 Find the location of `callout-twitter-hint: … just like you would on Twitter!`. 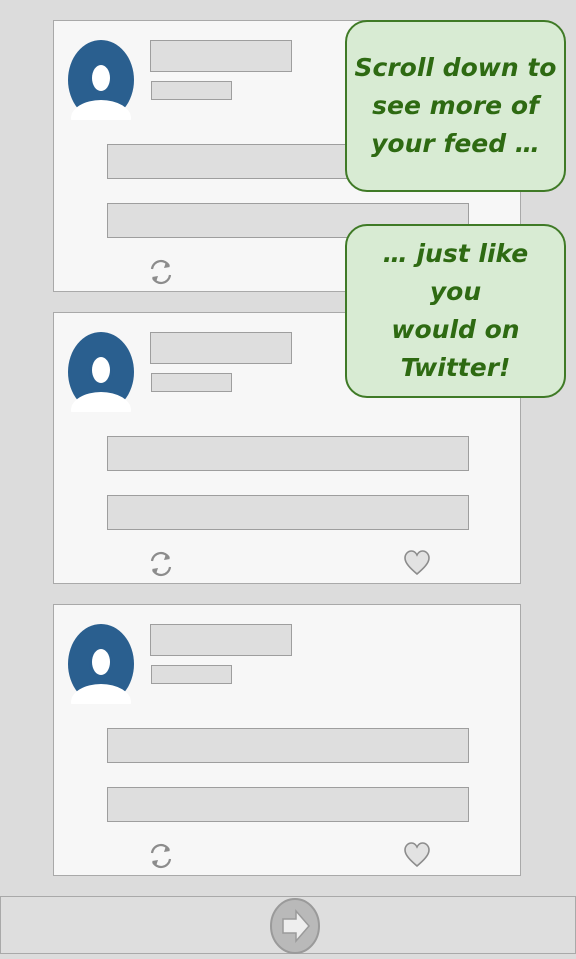

callout-twitter-hint: … just like you would on Twitter! is located at coordinates (455, 311).